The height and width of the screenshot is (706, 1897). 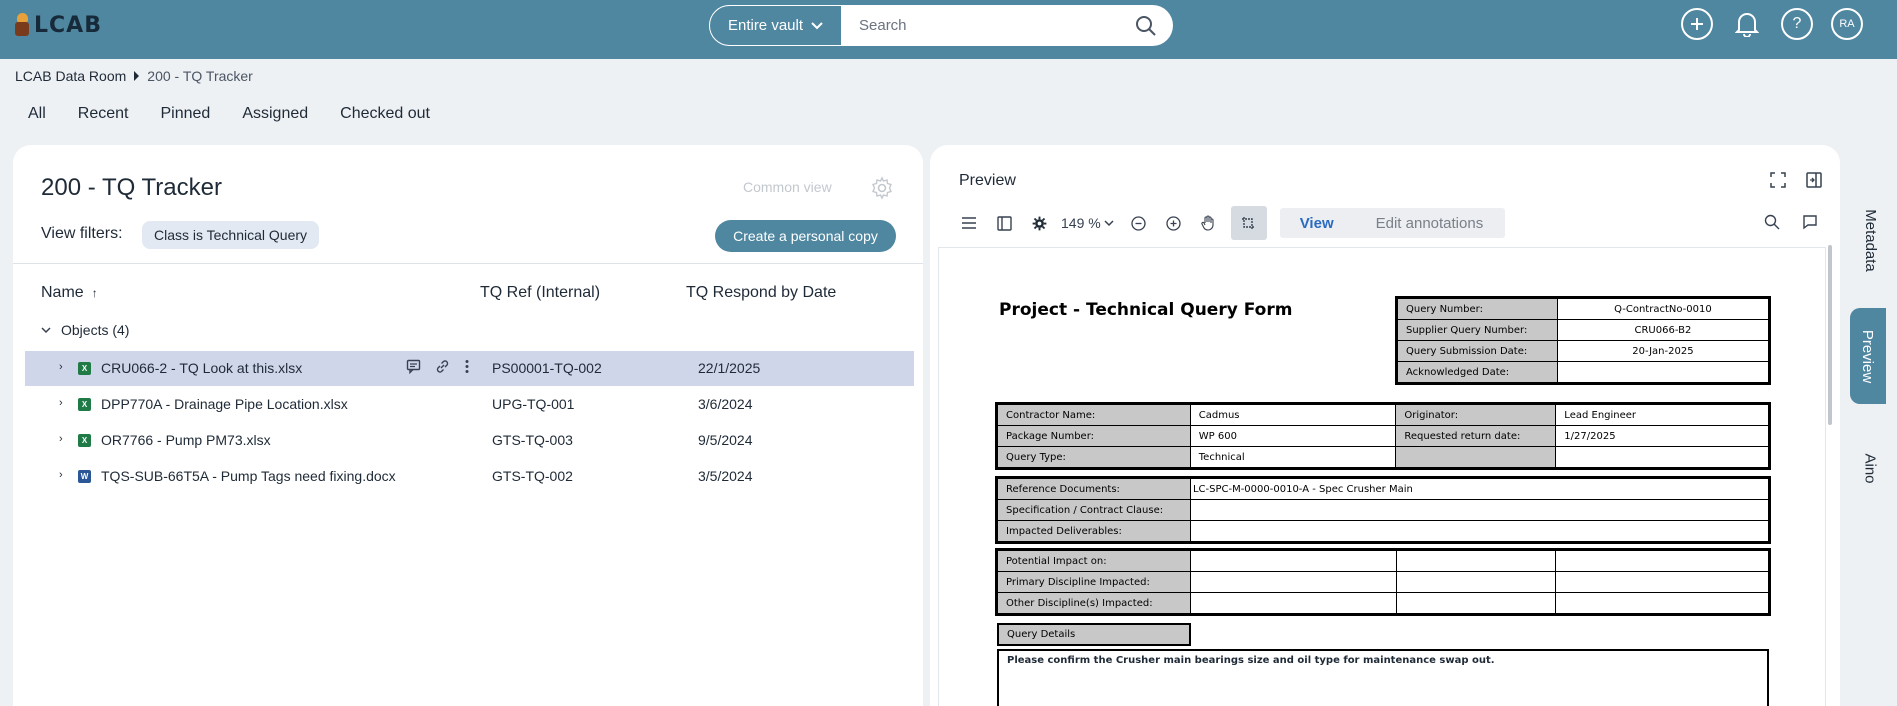 I want to click on file-name: OR7766 - Pump PM73.xlsx, so click(x=186, y=440).